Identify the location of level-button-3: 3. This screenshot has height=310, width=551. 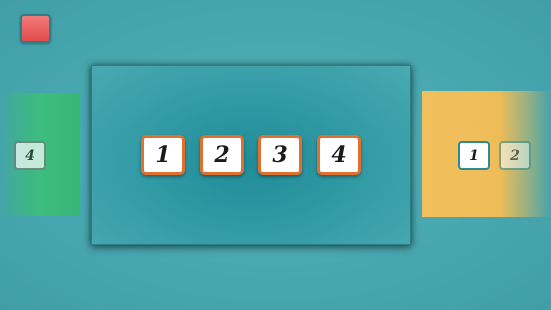
(280, 155).